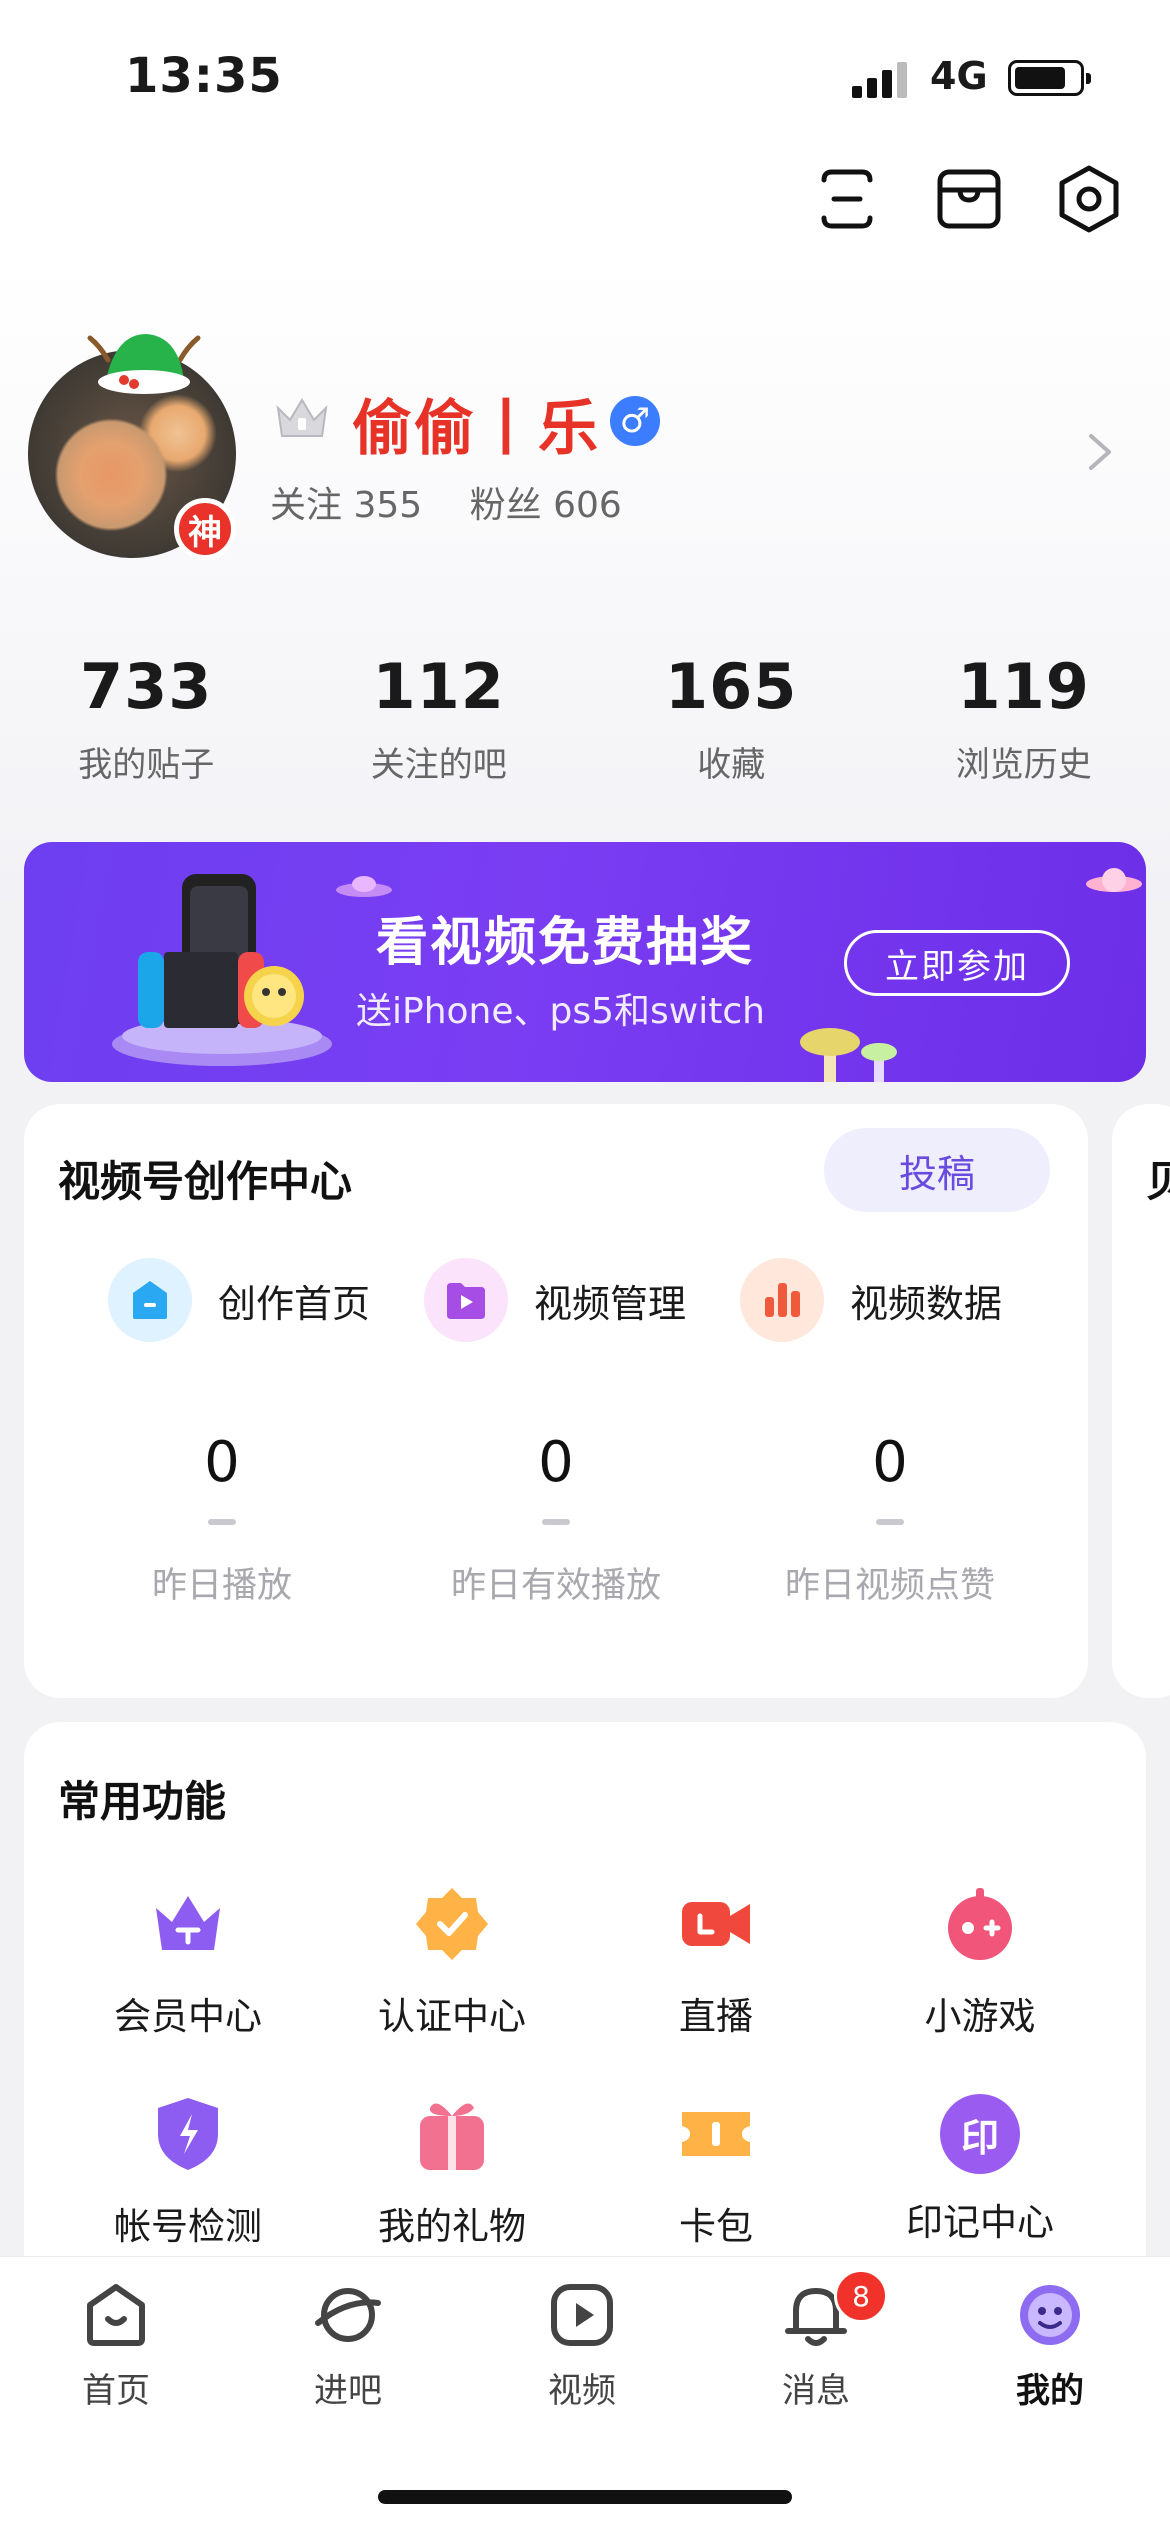  I want to click on store-box-icon, so click(969, 199).